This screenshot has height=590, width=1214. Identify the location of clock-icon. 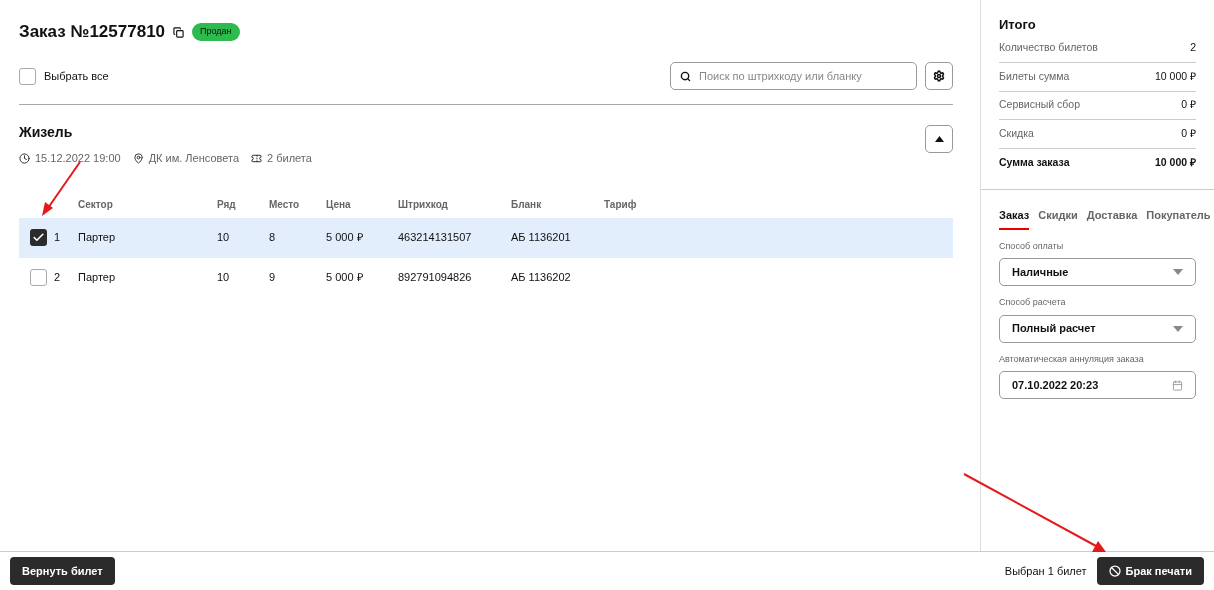
(24, 158).